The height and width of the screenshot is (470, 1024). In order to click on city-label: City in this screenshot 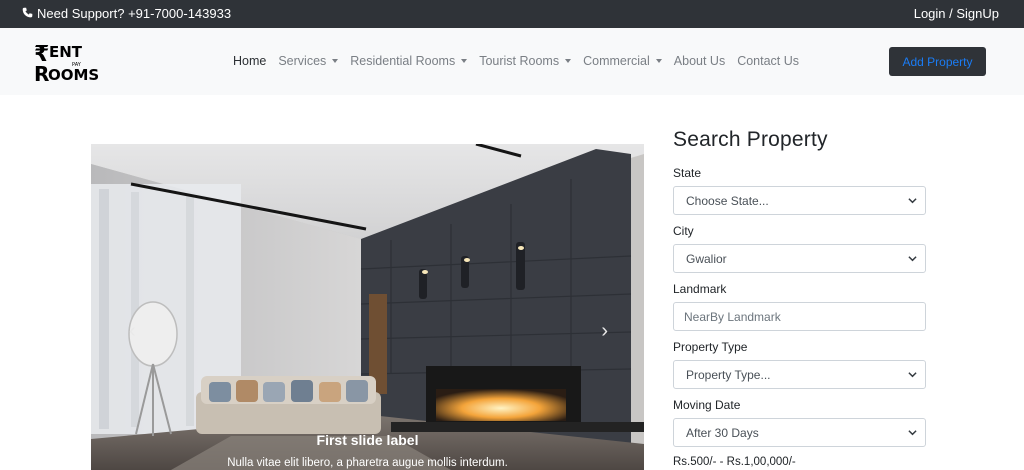, I will do `click(683, 231)`.